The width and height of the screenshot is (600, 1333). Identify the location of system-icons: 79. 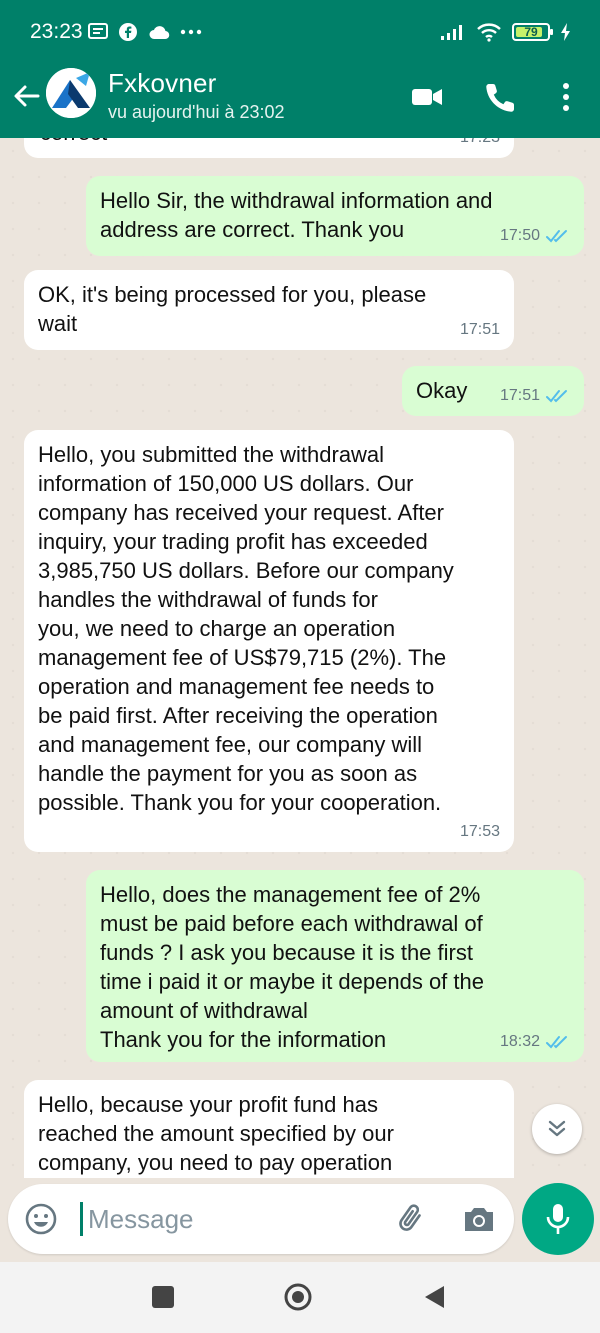
(506, 32).